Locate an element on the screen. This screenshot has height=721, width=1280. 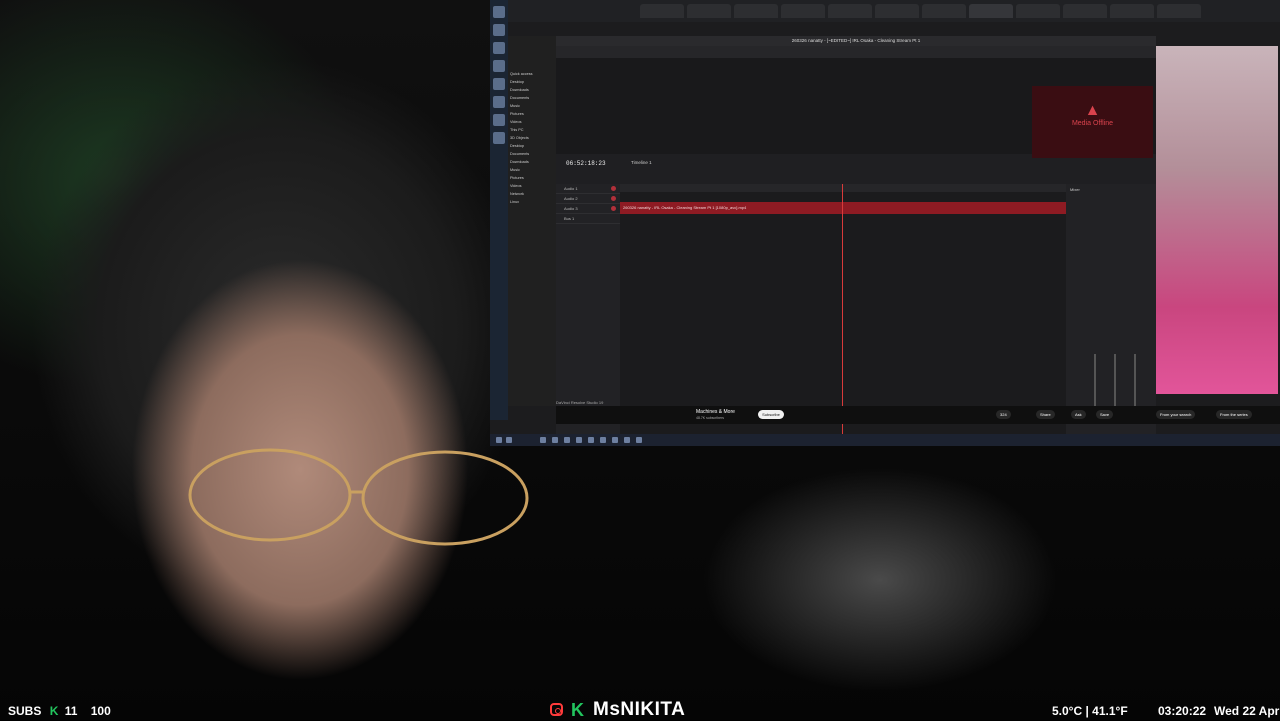
desktop-icon-column is located at coordinates (499, 210).